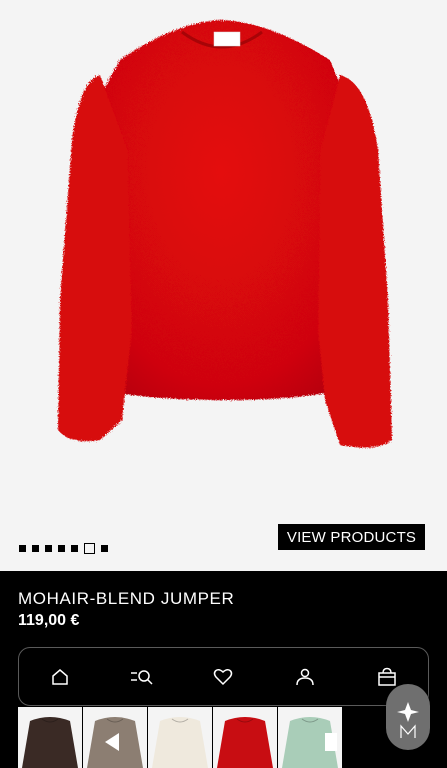  Describe the element at coordinates (305, 677) in the screenshot. I see `user-icon` at that location.